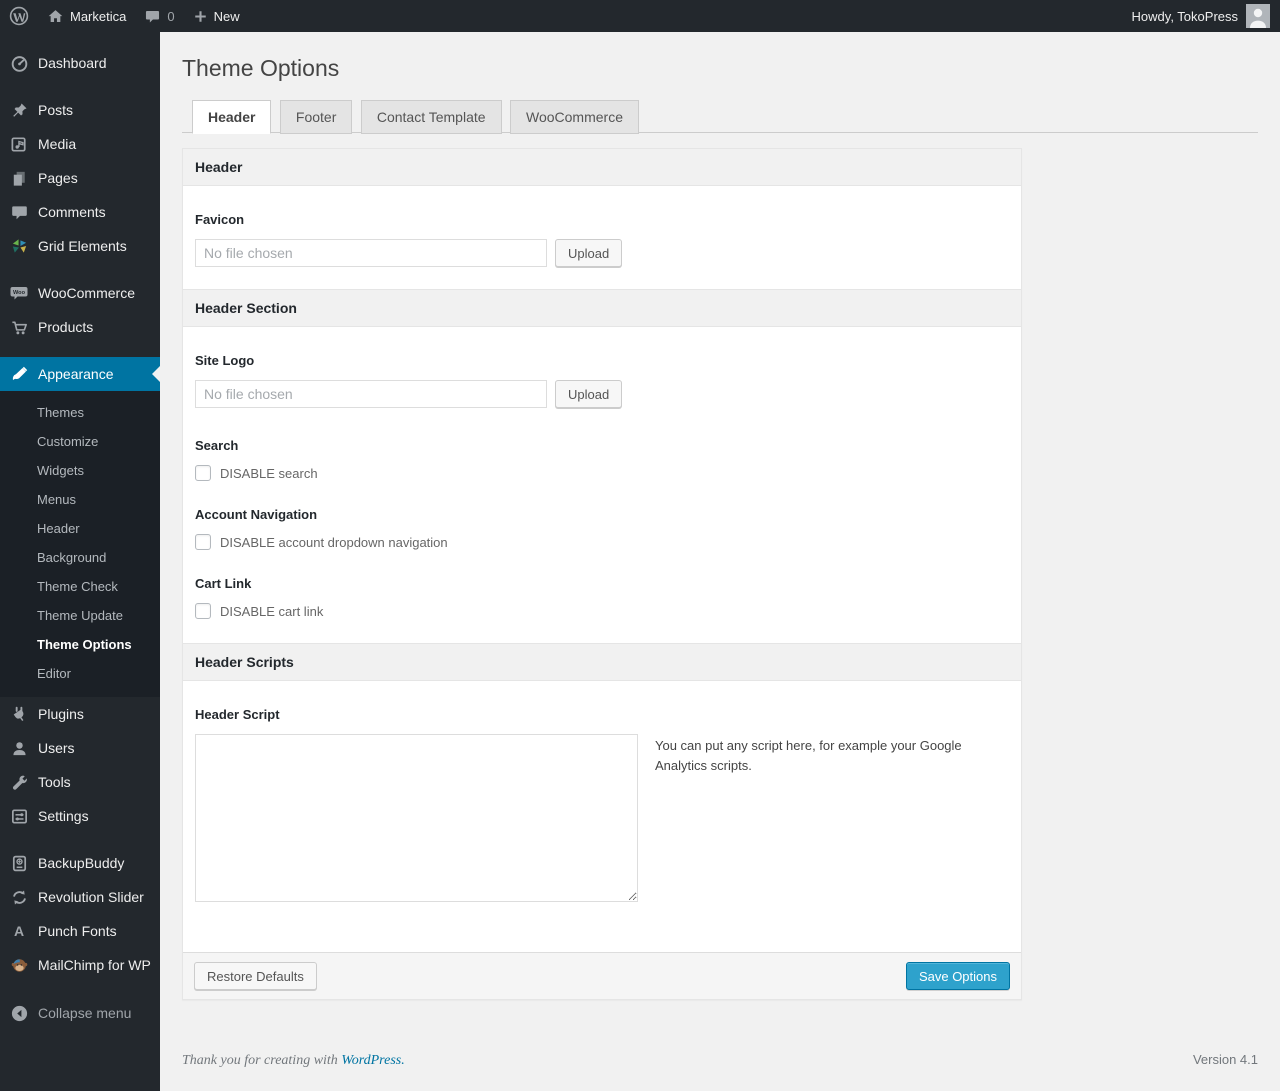 This screenshot has height=1091, width=1280. What do you see at coordinates (19, 714) in the screenshot?
I see `plugin-icon` at bounding box center [19, 714].